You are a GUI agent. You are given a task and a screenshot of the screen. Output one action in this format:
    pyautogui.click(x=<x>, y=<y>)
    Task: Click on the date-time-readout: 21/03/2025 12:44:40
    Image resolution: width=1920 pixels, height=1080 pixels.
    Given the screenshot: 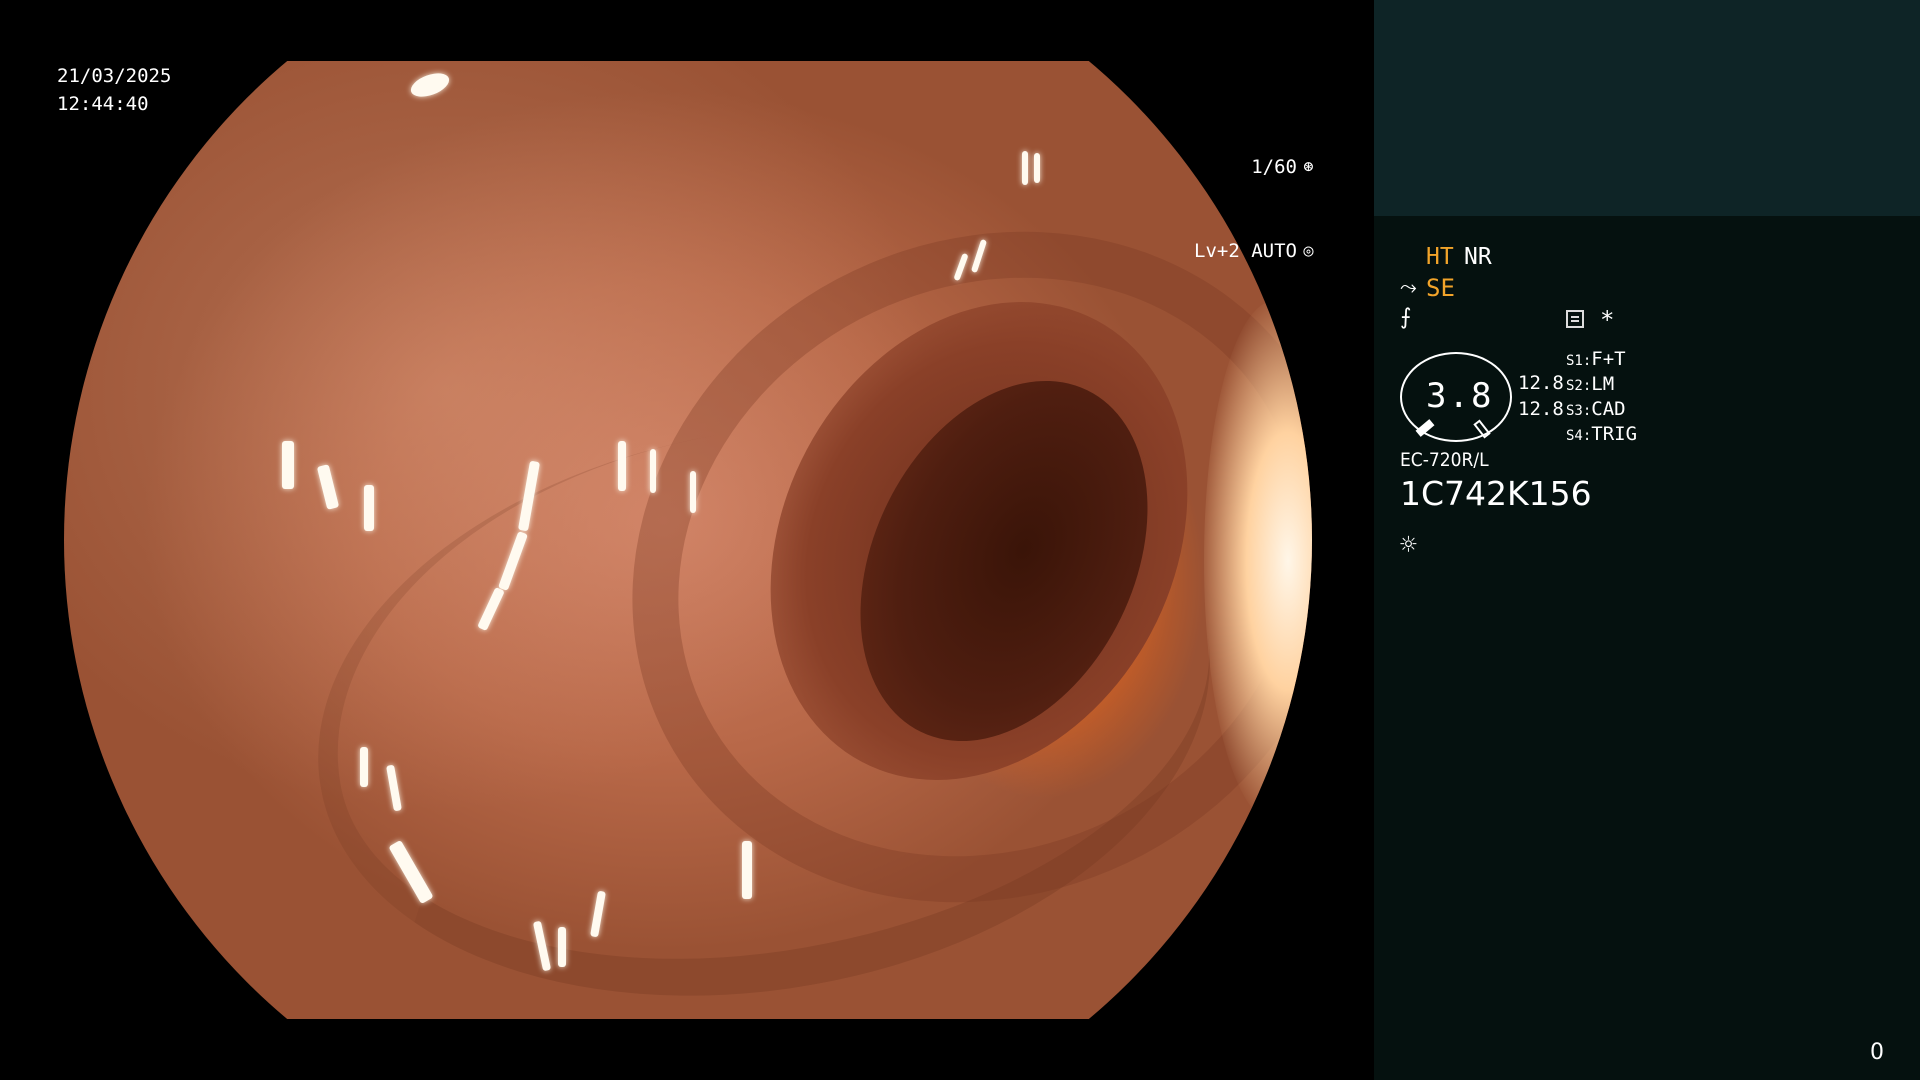 What is the action you would take?
    pyautogui.click(x=114, y=90)
    